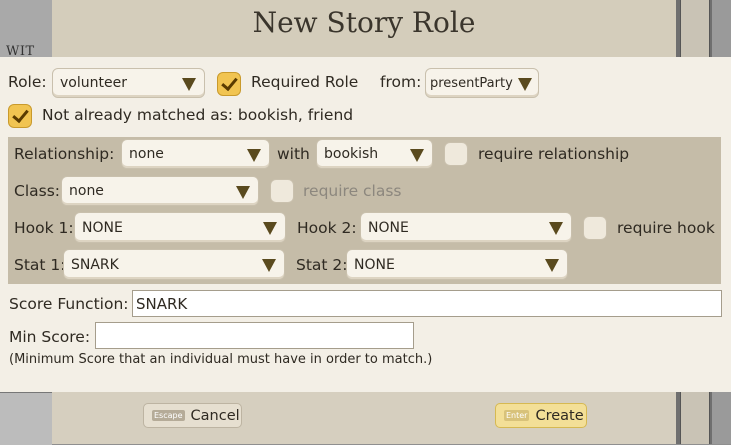 This screenshot has width=731, height=445. I want to click on stat1-select-value: SNARK, so click(95, 264).